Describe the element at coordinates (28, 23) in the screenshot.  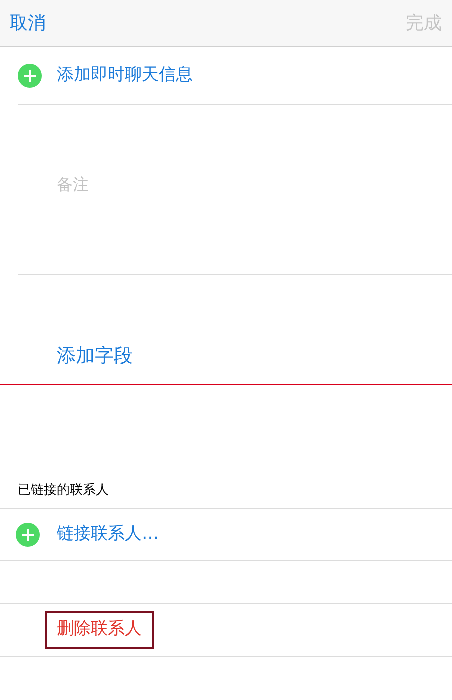
I see `cancel-button: 取消` at that location.